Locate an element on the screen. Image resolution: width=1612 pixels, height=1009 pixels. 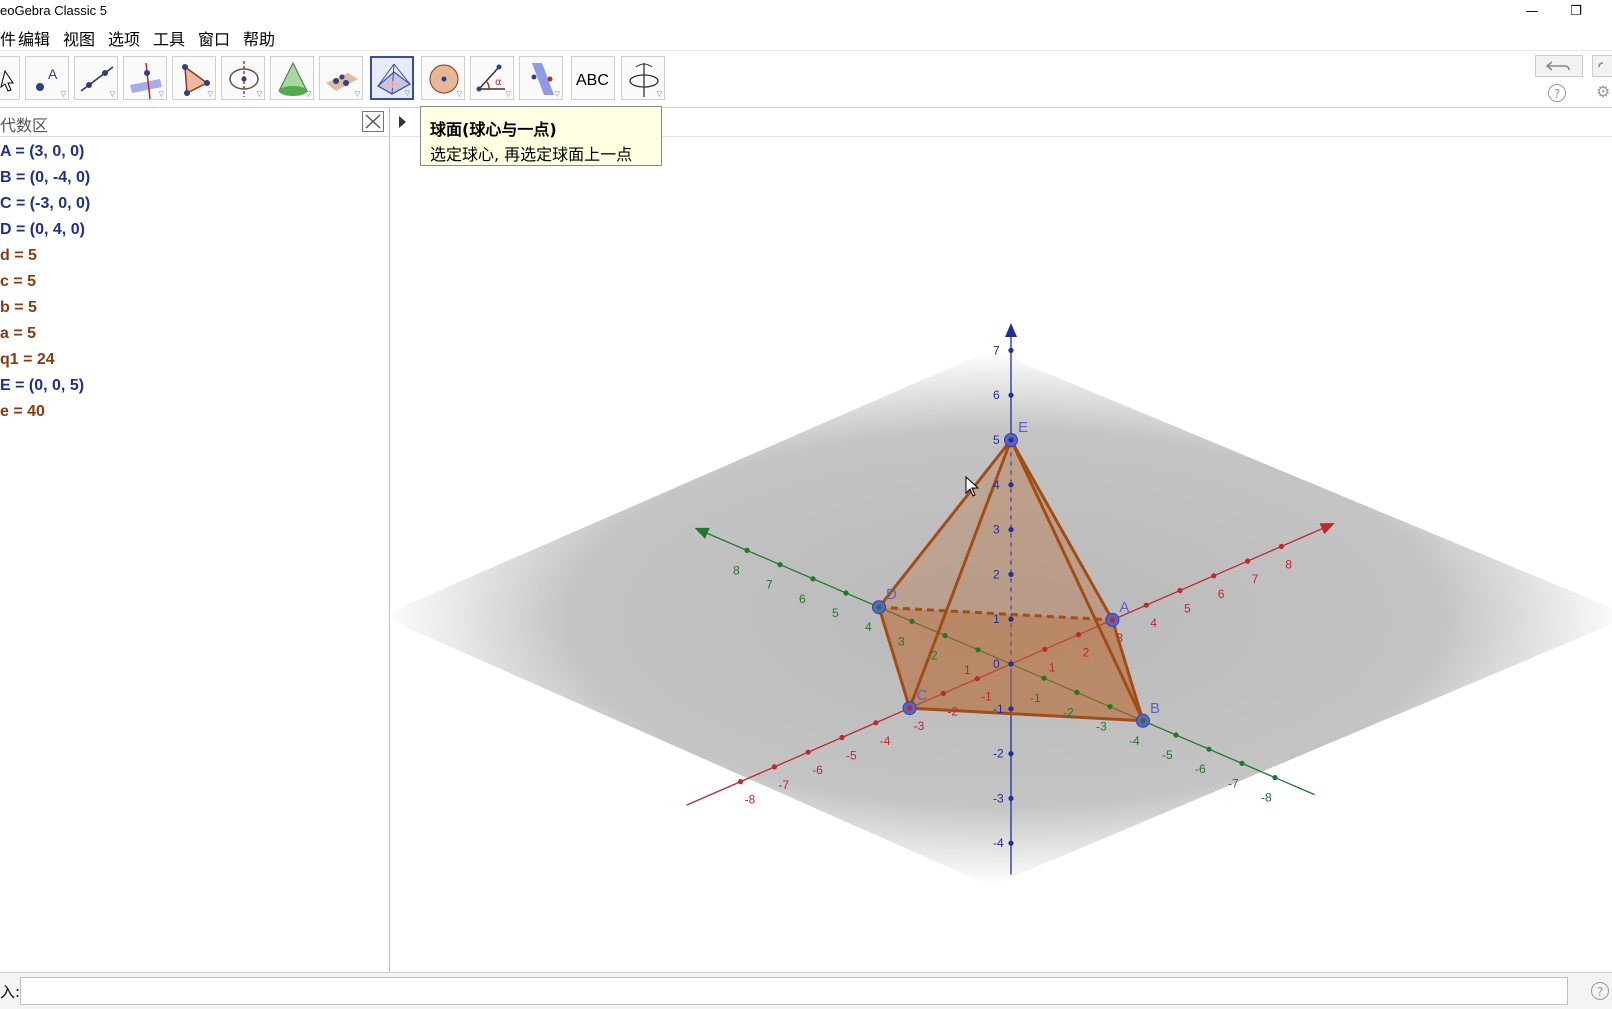
tooltip-body: 选定球心, 再选定球面上一点 is located at coordinates (531, 154).